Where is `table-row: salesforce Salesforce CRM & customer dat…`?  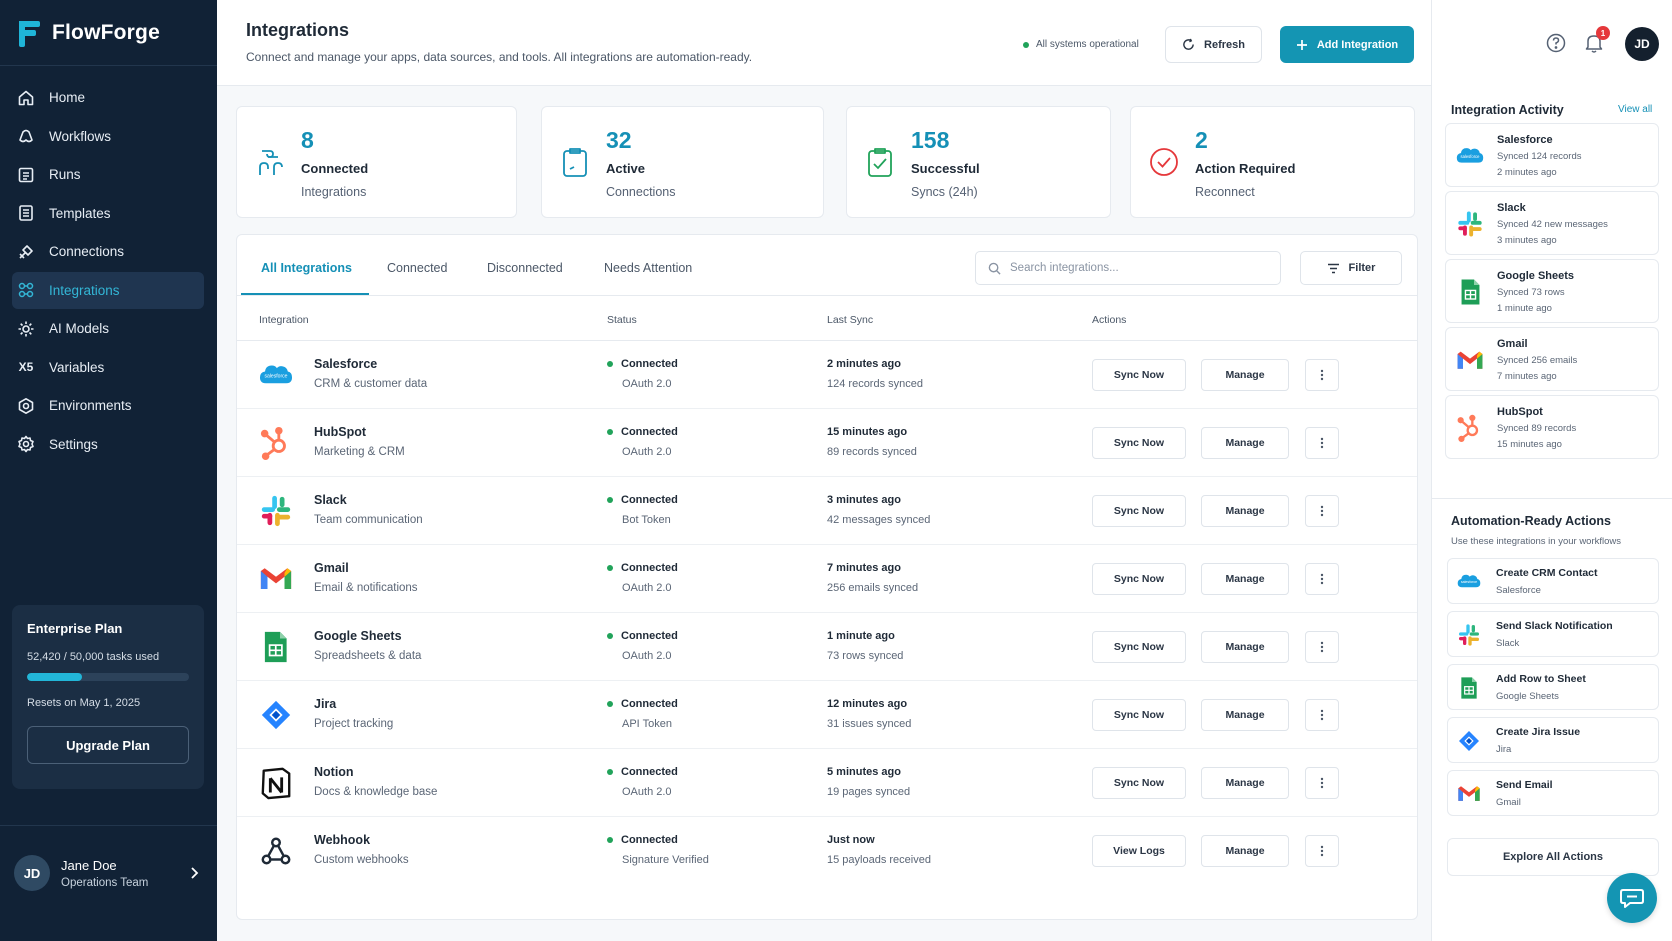 table-row: salesforce Salesforce CRM & customer dat… is located at coordinates (827, 375).